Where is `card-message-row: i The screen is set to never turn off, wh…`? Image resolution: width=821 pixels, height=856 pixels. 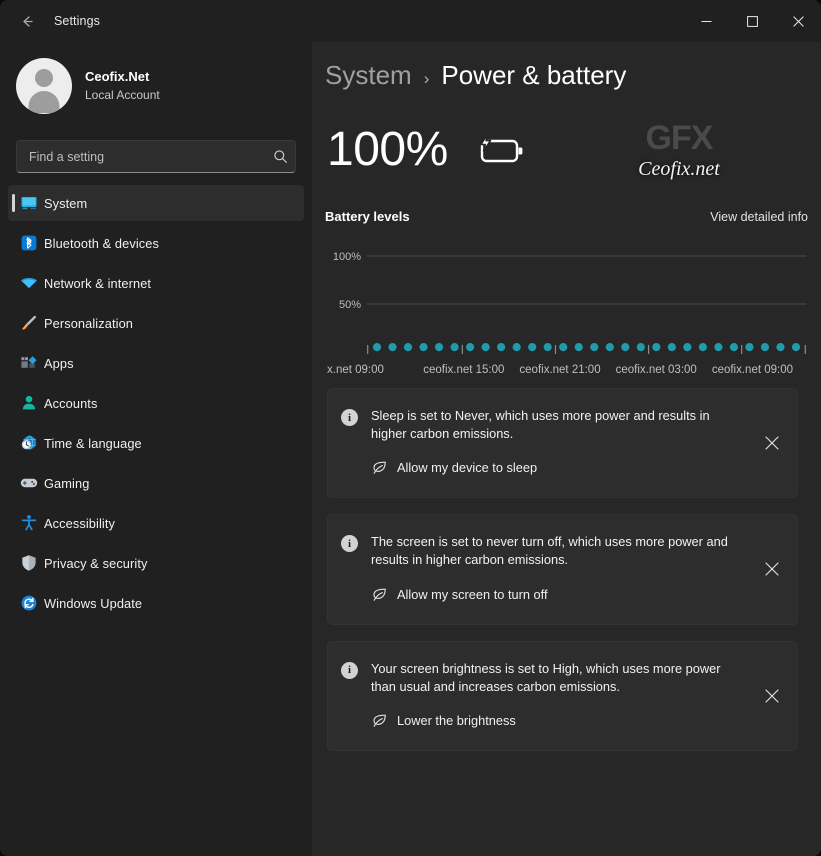
card-message-row: i The screen is set to never turn off, wh… is located at coordinates (543, 551).